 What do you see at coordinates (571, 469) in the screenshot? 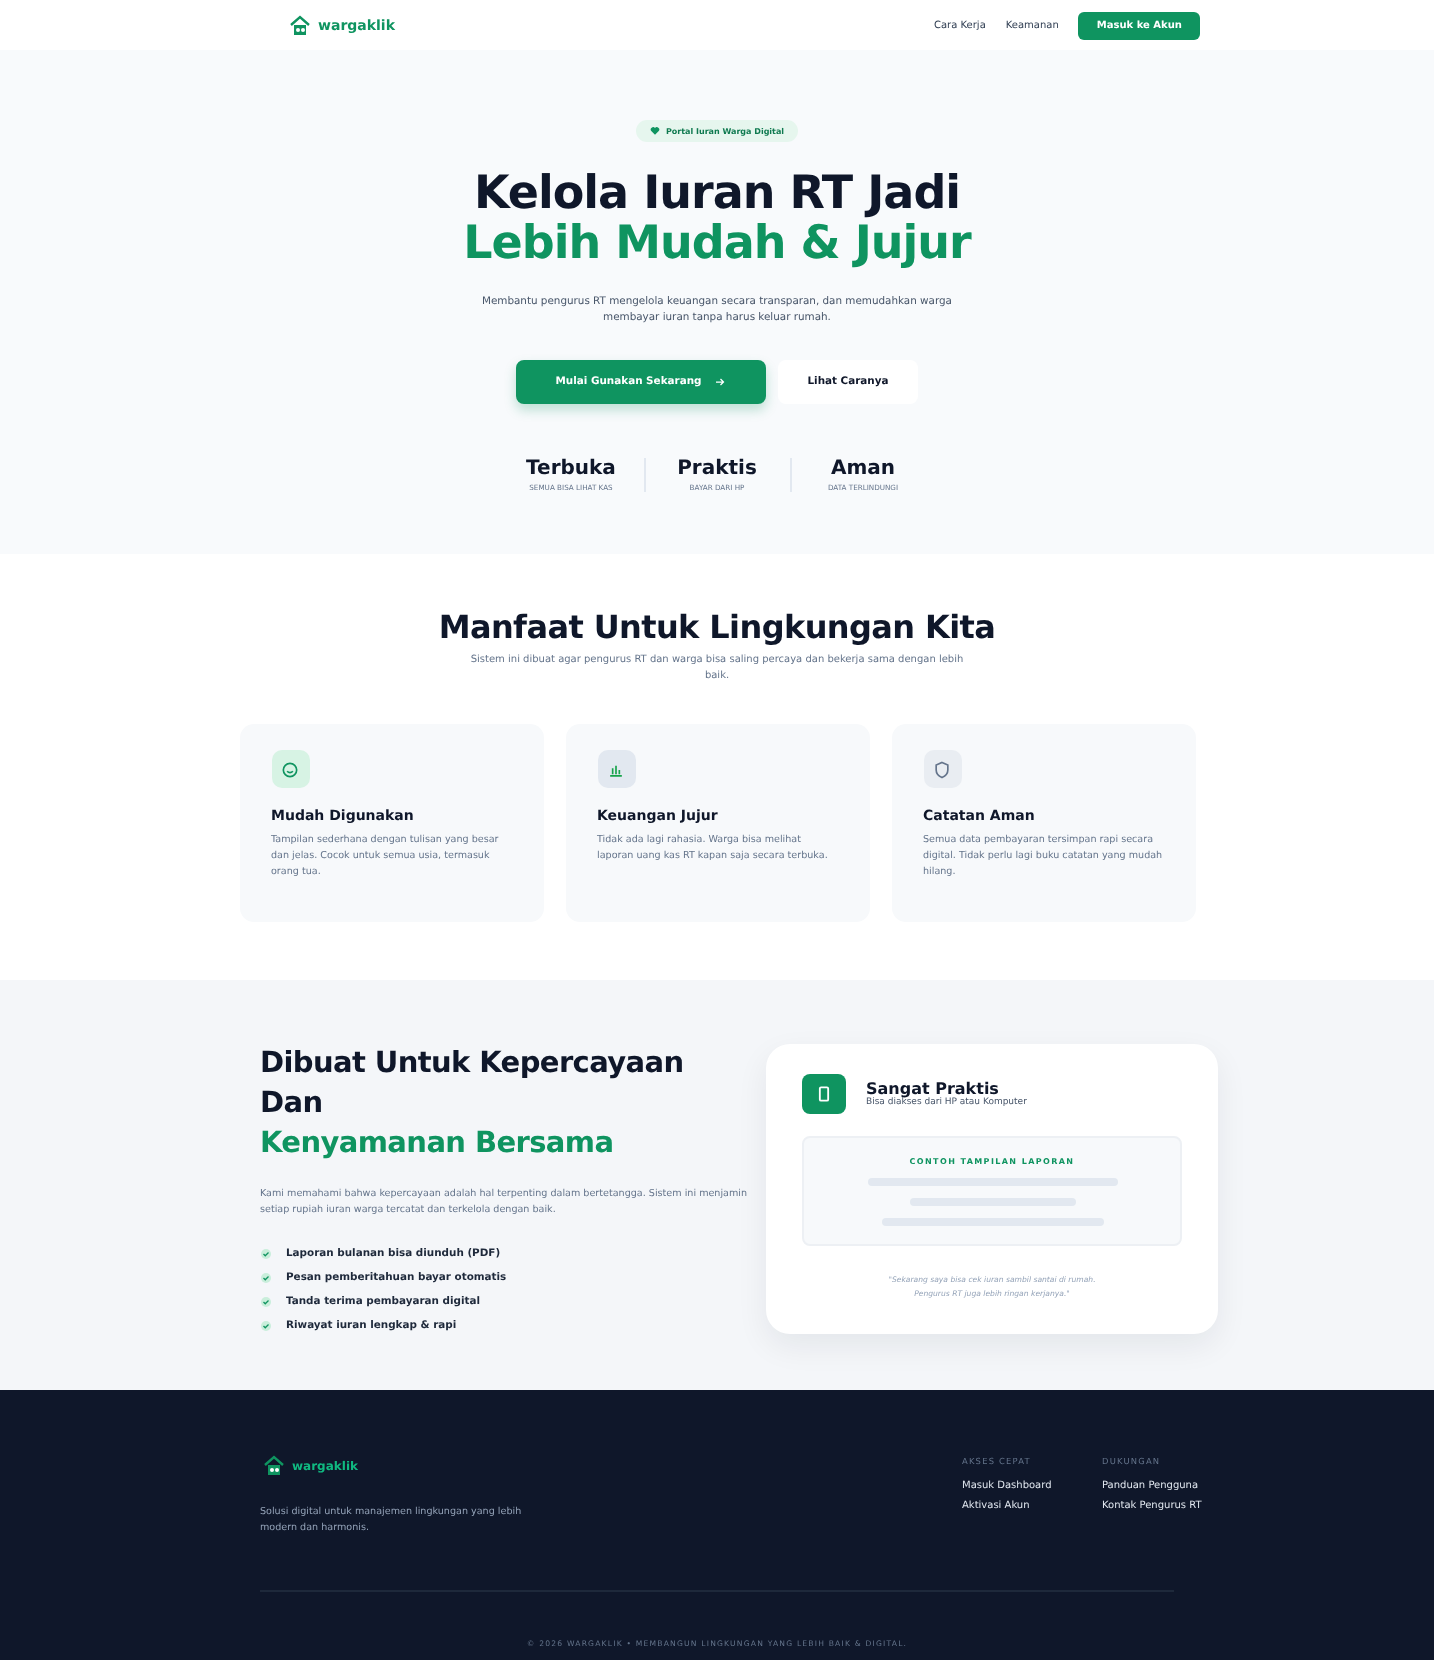
I see `stat-title: Terbuka` at bounding box center [571, 469].